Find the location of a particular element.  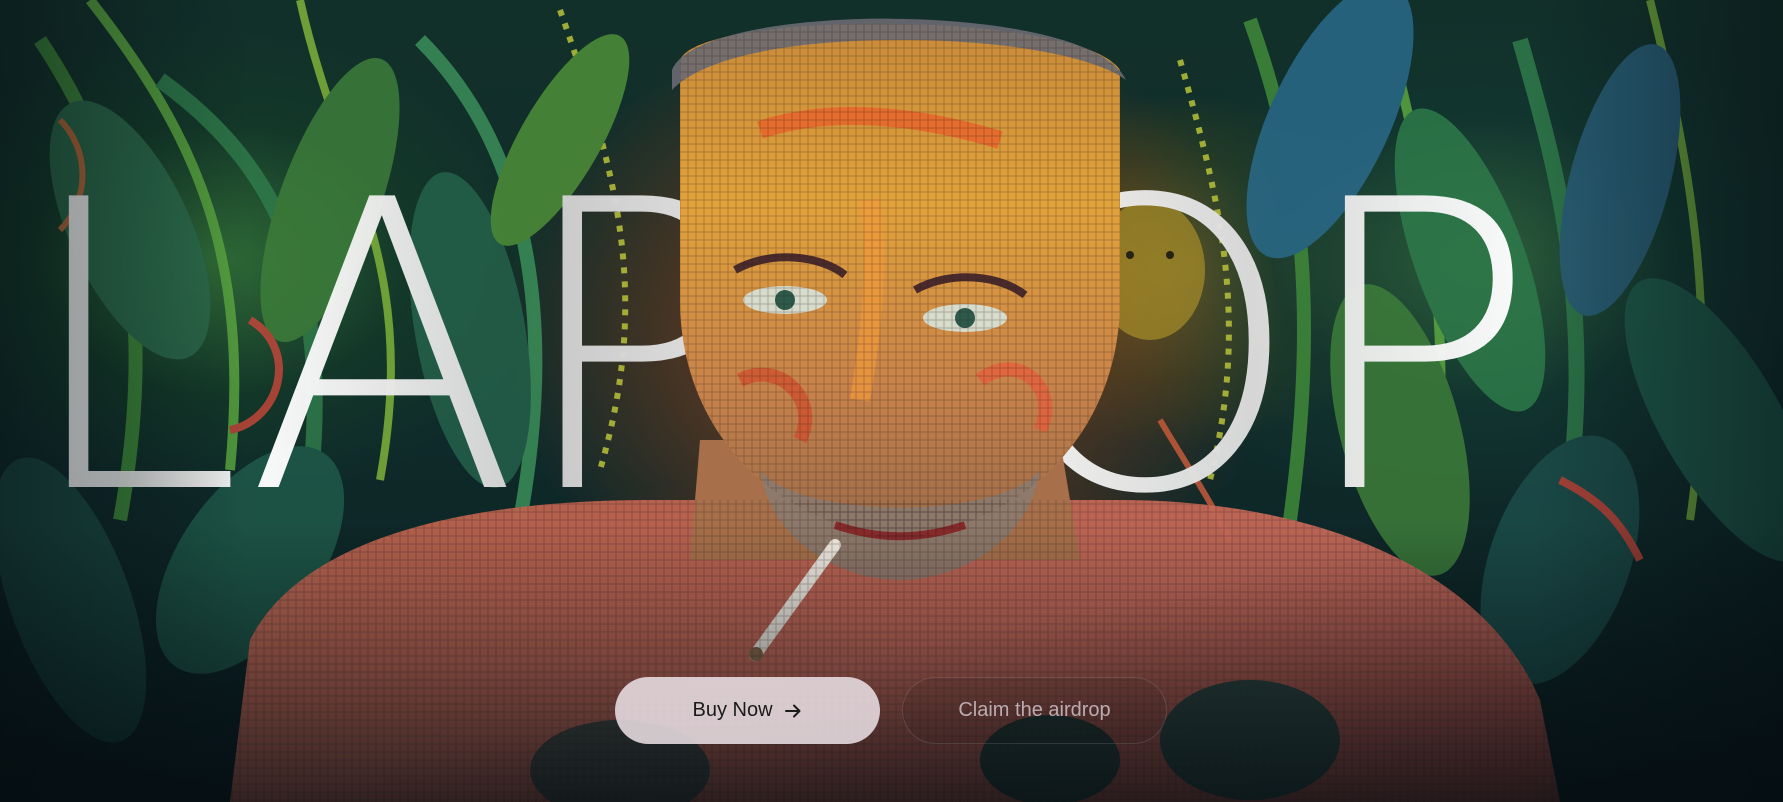

cta-buttons: Buy Now Claim the airdrop is located at coordinates (891, 710).